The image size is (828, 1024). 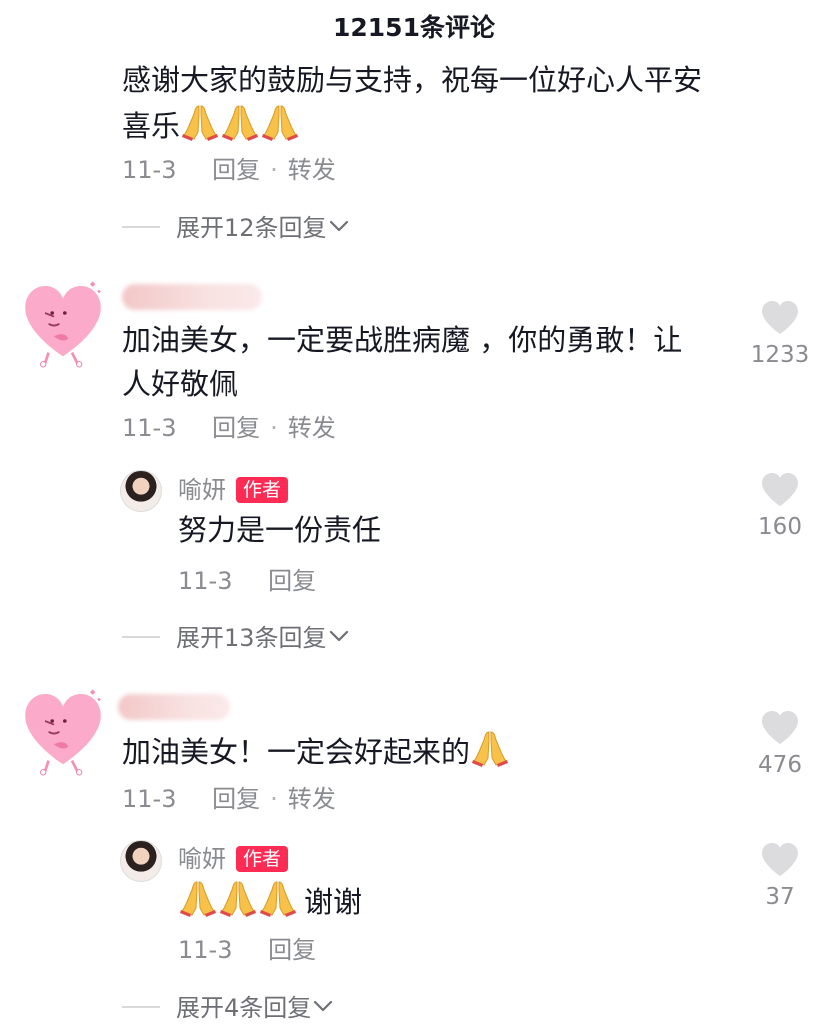 What do you see at coordinates (432, 103) in the screenshot?
I see `comment-text: 感谢大家的鼓励与支持，祝每一位好心人平安 喜乐` at bounding box center [432, 103].